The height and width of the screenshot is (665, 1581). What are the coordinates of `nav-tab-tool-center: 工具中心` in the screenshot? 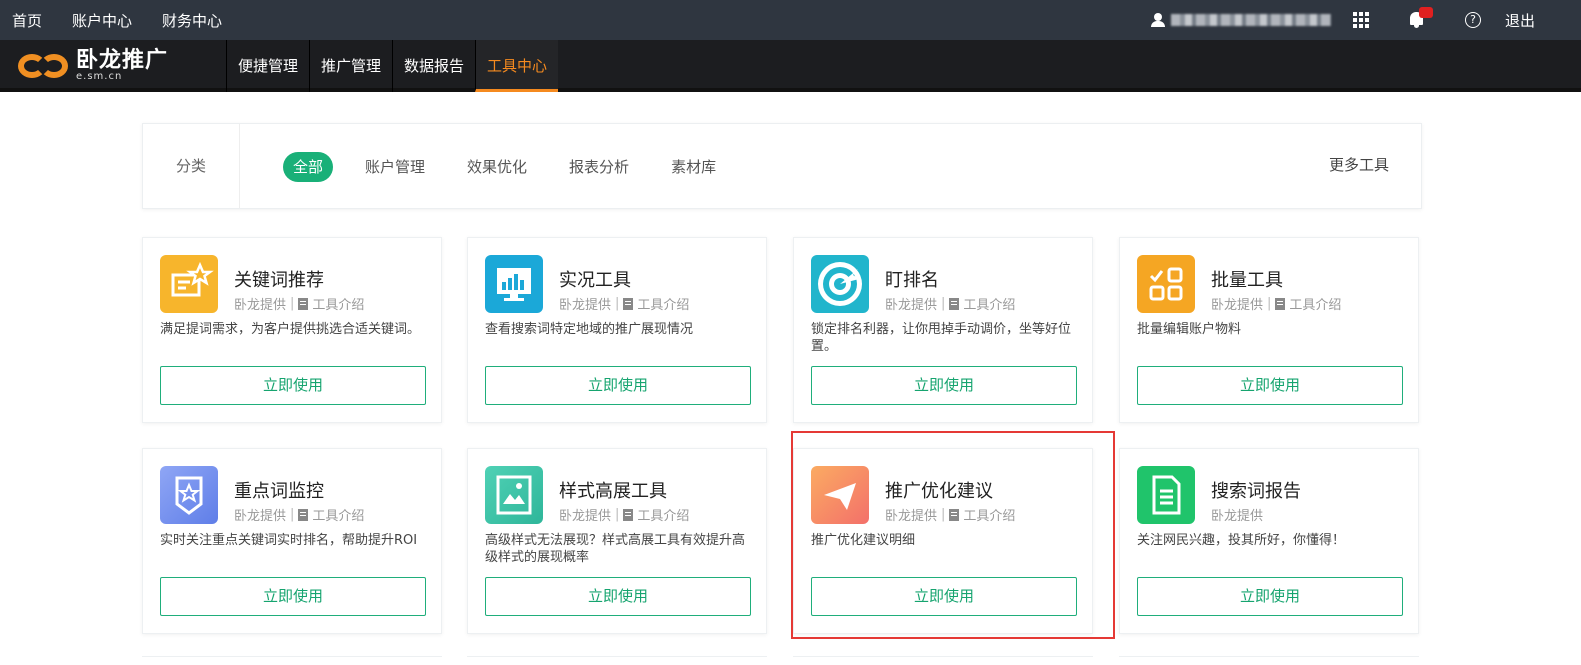 It's located at (517, 66).